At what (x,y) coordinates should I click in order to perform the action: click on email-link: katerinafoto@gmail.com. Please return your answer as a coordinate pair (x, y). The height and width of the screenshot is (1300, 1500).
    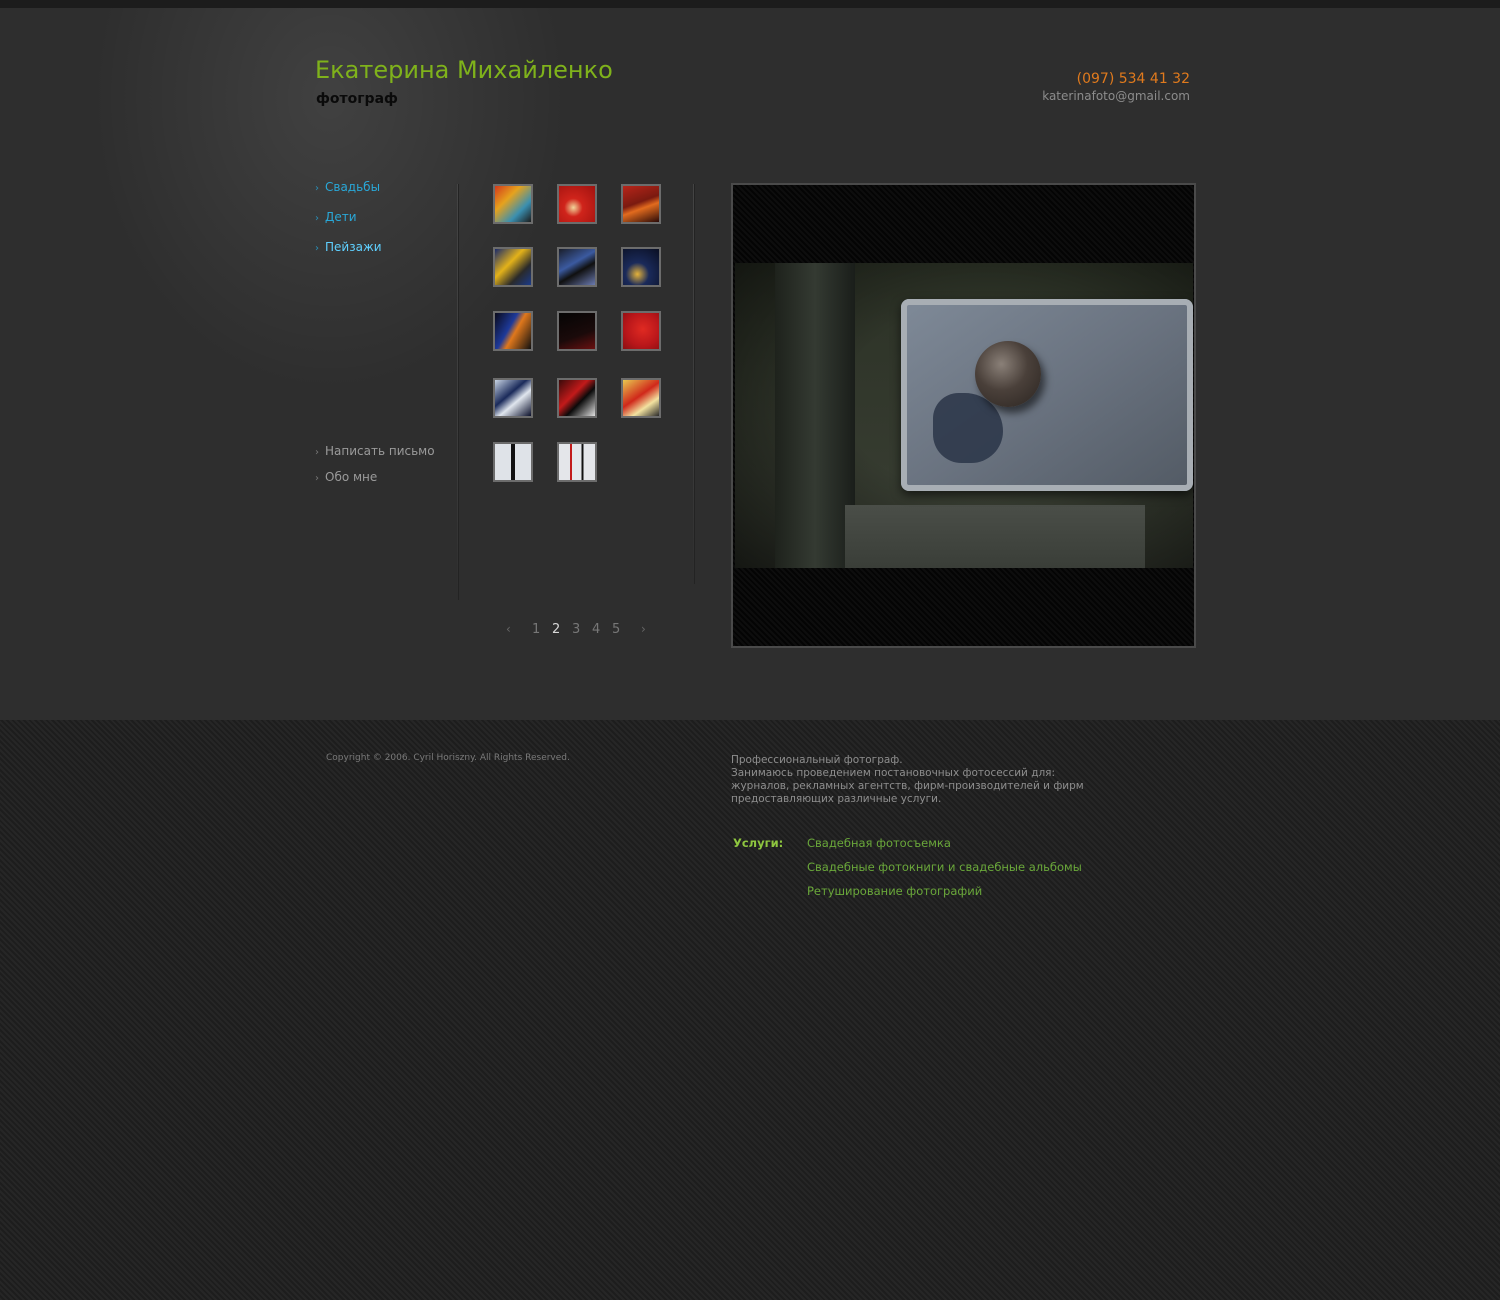
    Looking at the image, I should click on (1116, 96).